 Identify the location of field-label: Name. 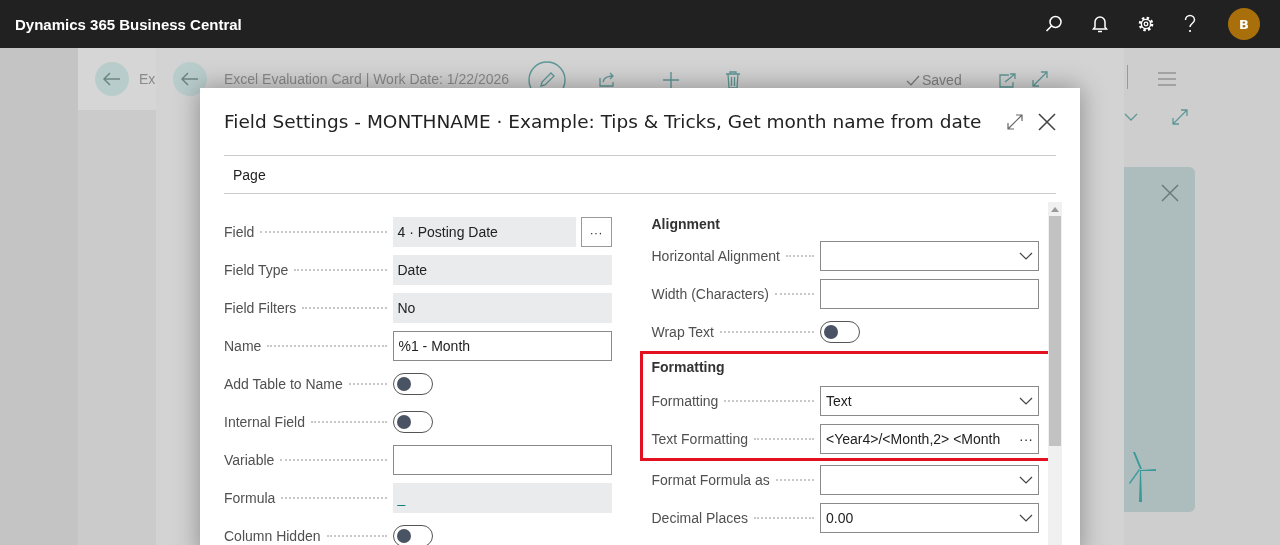
(243, 346).